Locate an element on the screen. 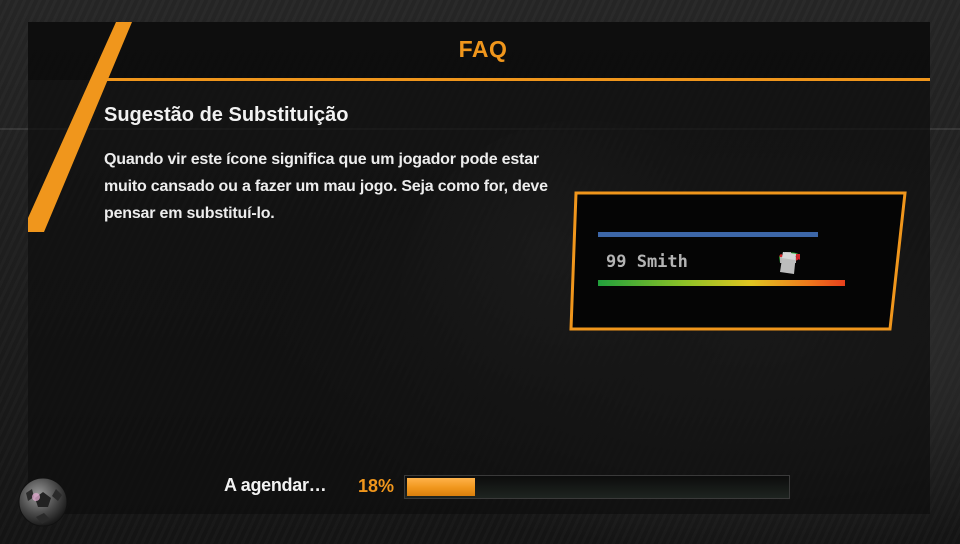  player-fitness-bar is located at coordinates (721, 283).